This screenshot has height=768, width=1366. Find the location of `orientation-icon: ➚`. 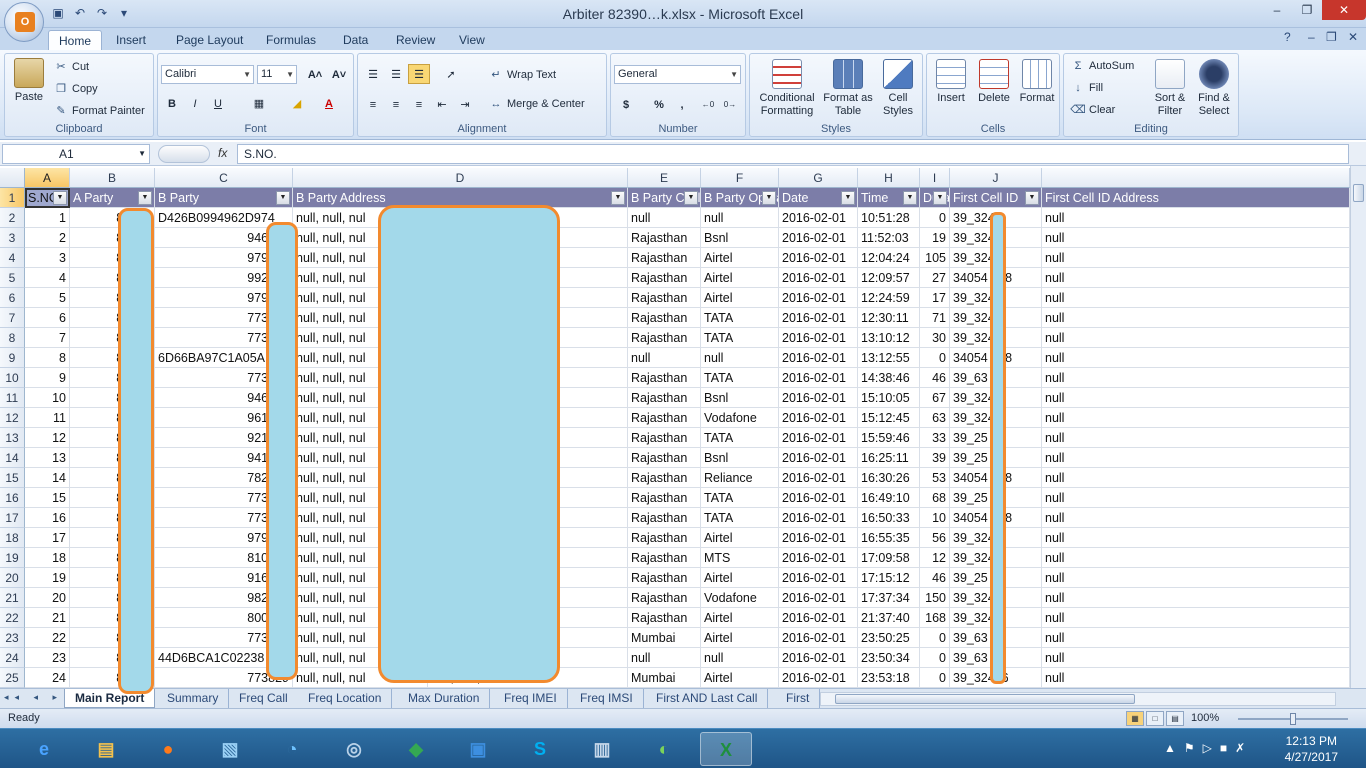

orientation-icon: ➚ is located at coordinates (451, 74).